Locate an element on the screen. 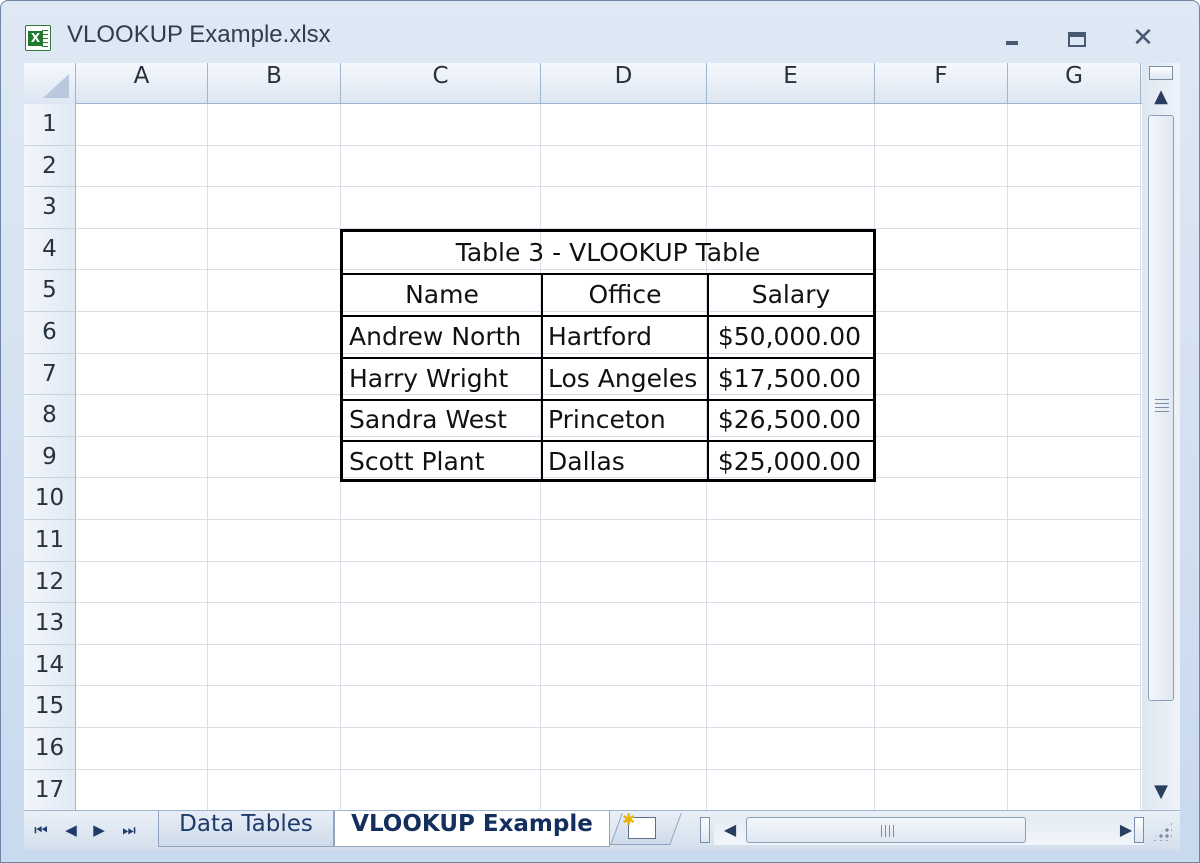 The height and width of the screenshot is (863, 1200). cell-salary: $26,500.00 is located at coordinates (785, 420).